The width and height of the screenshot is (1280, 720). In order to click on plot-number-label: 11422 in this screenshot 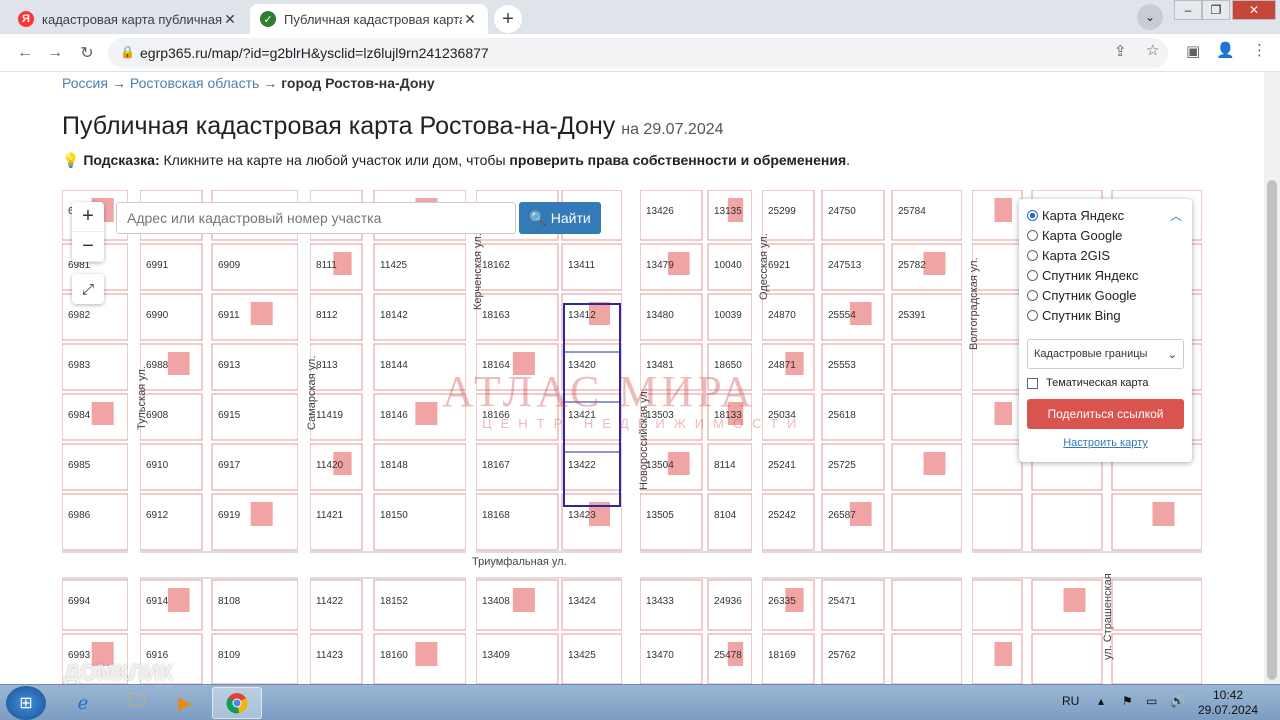, I will do `click(329, 601)`.